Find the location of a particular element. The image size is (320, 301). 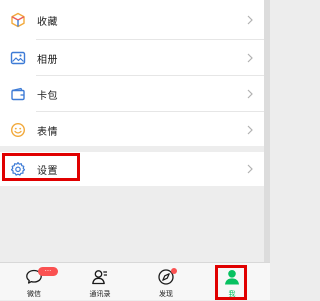

menu-group-settings: 设置 is located at coordinates (132, 169).